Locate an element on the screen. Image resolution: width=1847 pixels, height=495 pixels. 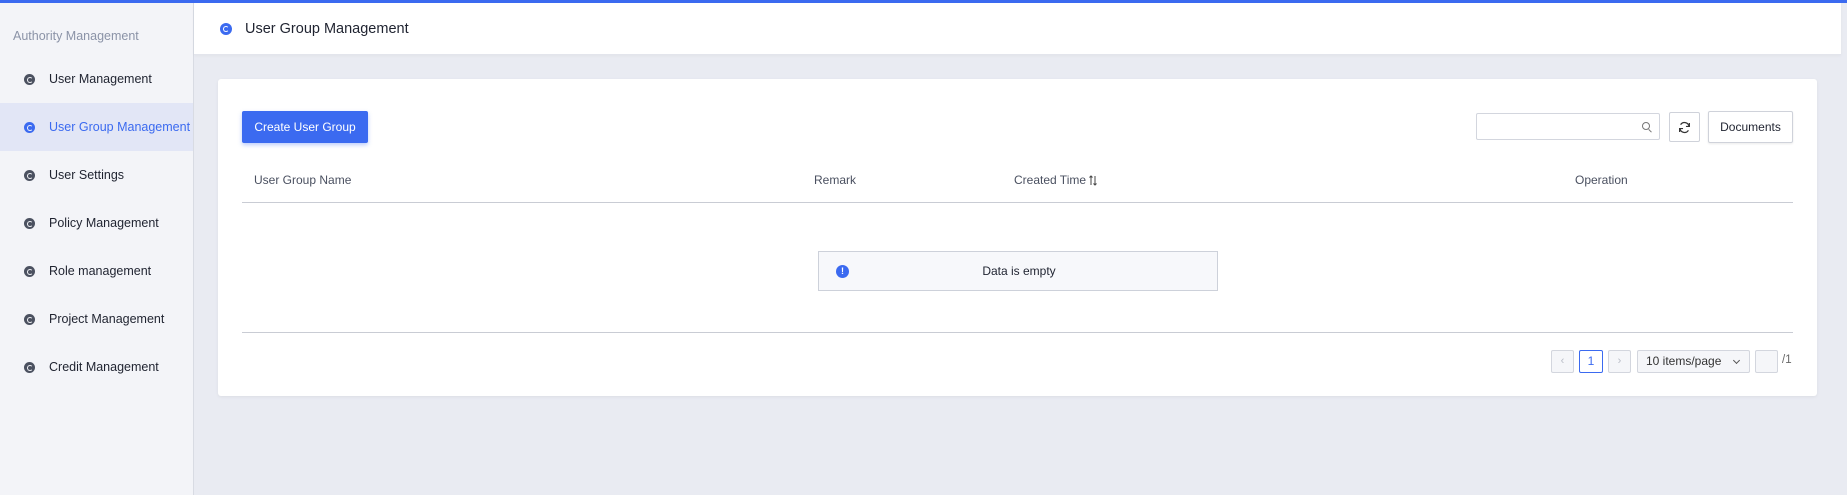
table-footer-divider is located at coordinates (1017, 332).